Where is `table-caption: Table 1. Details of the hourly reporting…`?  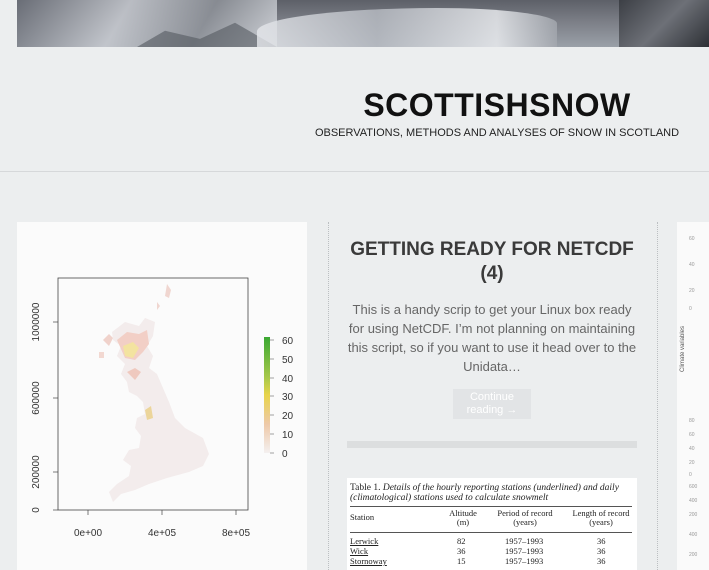
table-caption: Table 1. Details of the hourly reporting… is located at coordinates (484, 493).